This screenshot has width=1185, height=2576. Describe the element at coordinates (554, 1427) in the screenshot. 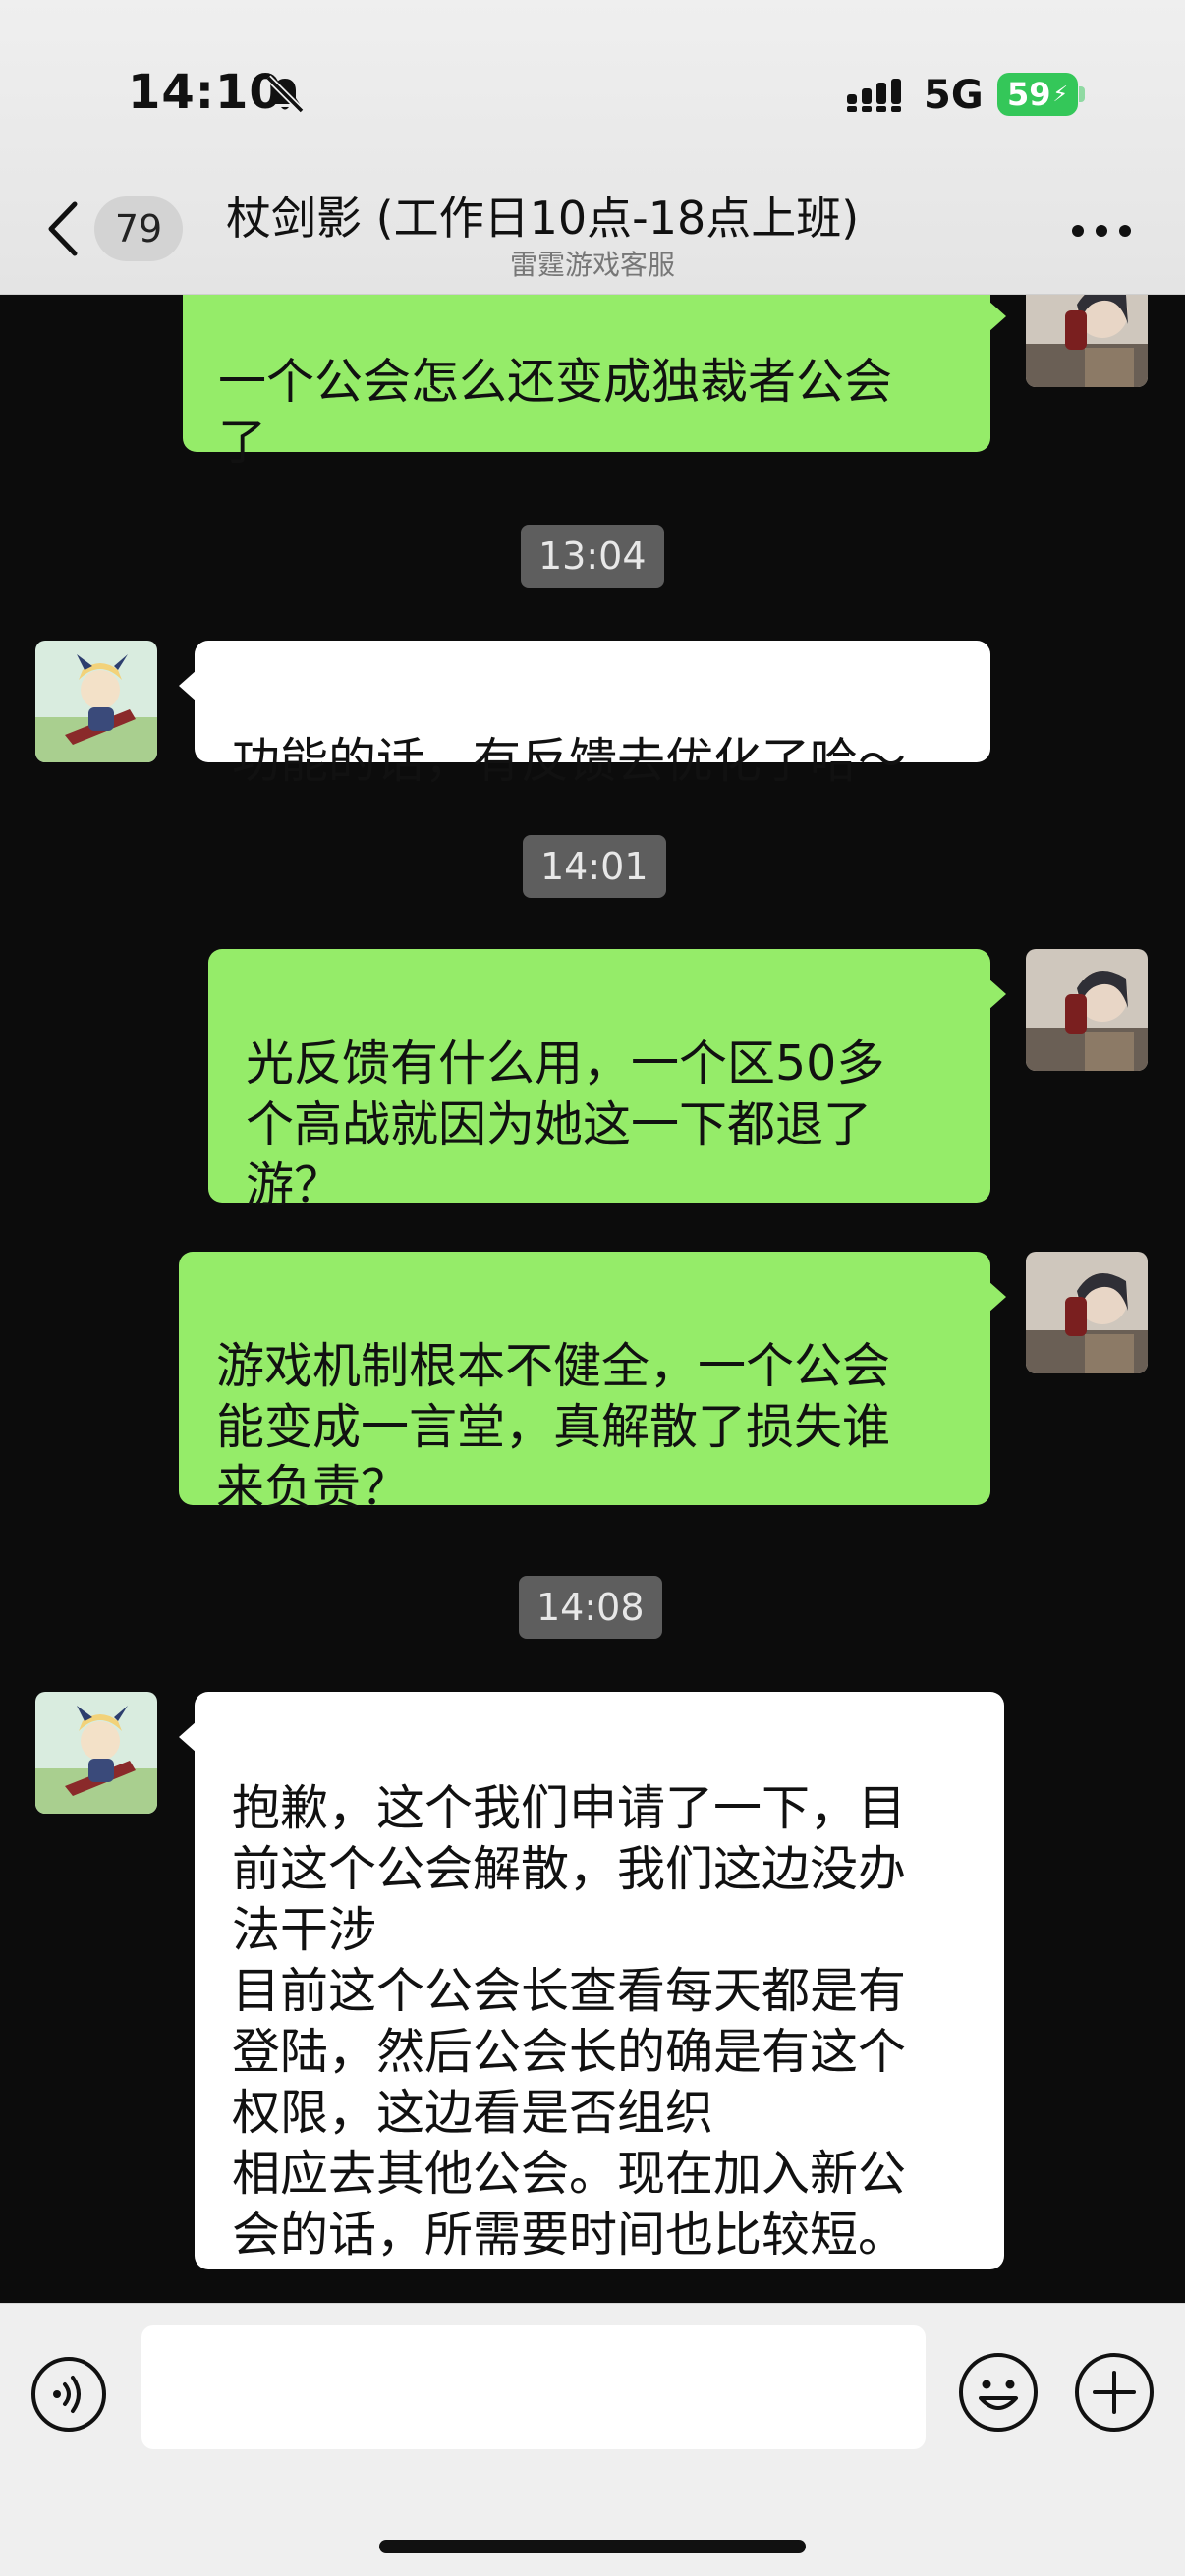

I see `message-text: 游戏机制根本不健全，一个公会 能变成一言堂，真解散了损失谁 来负责？` at that location.